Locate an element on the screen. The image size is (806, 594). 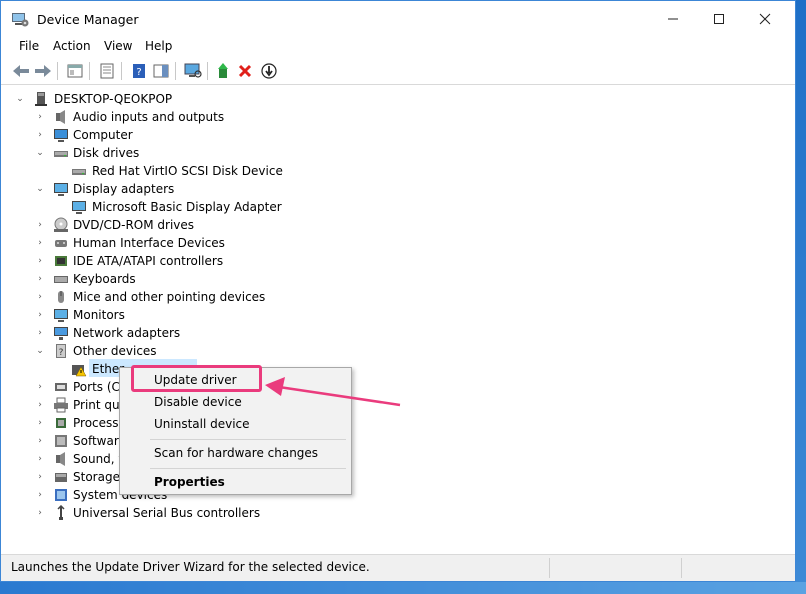
tree-category: › Keyboards is located at coordinates (161, 279).